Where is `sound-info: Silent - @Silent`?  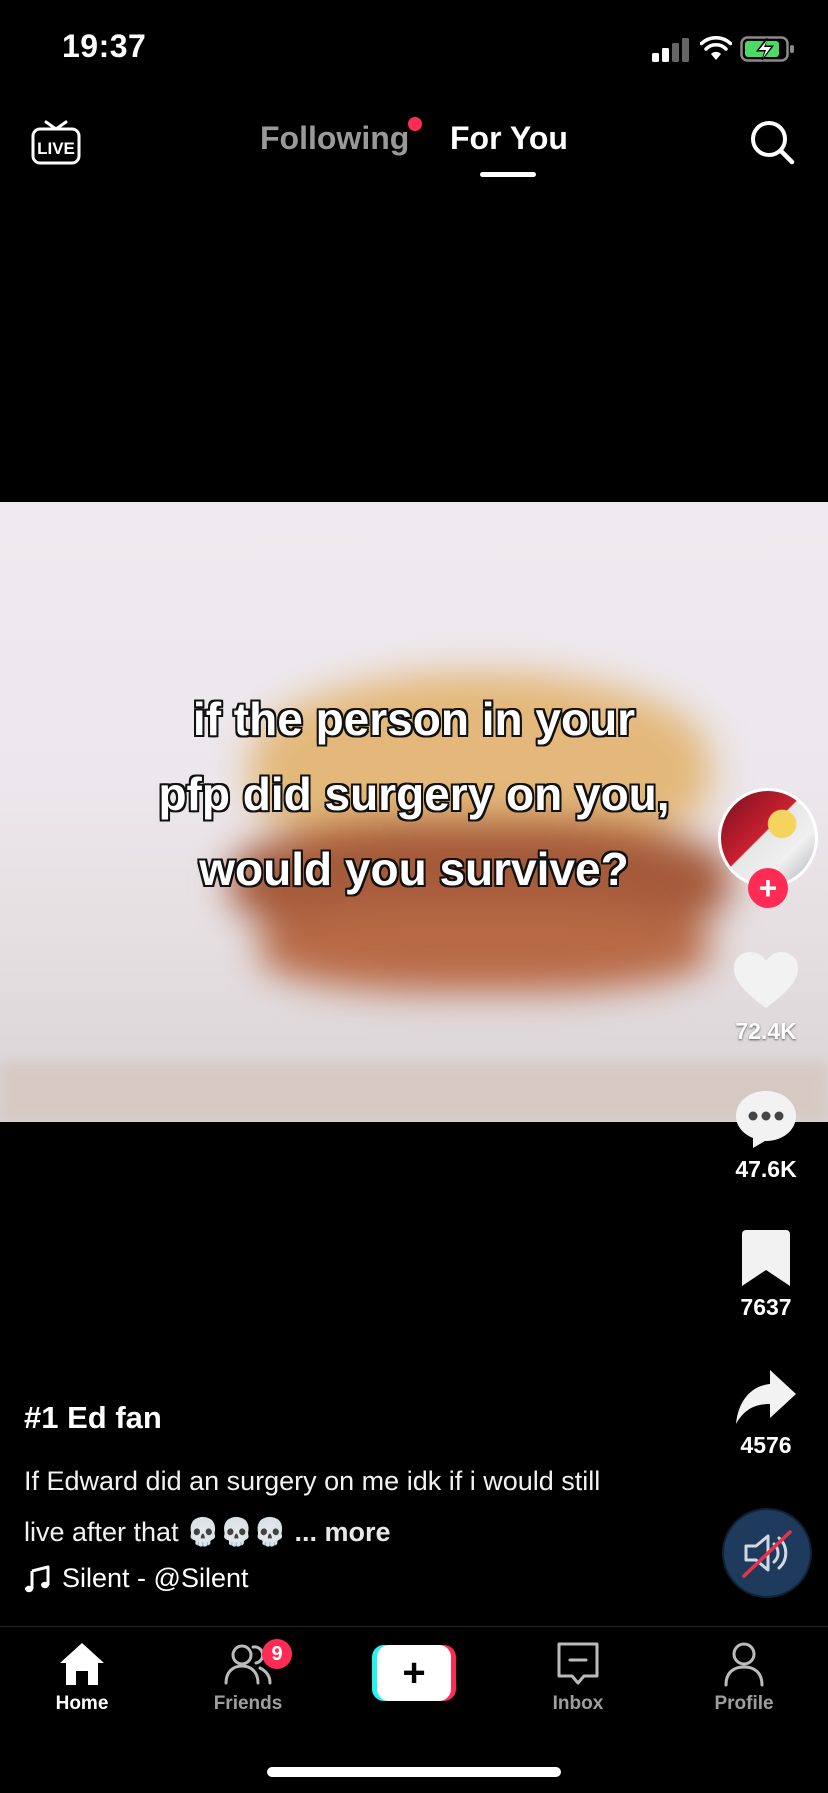 sound-info: Silent - @Silent is located at coordinates (136, 1578).